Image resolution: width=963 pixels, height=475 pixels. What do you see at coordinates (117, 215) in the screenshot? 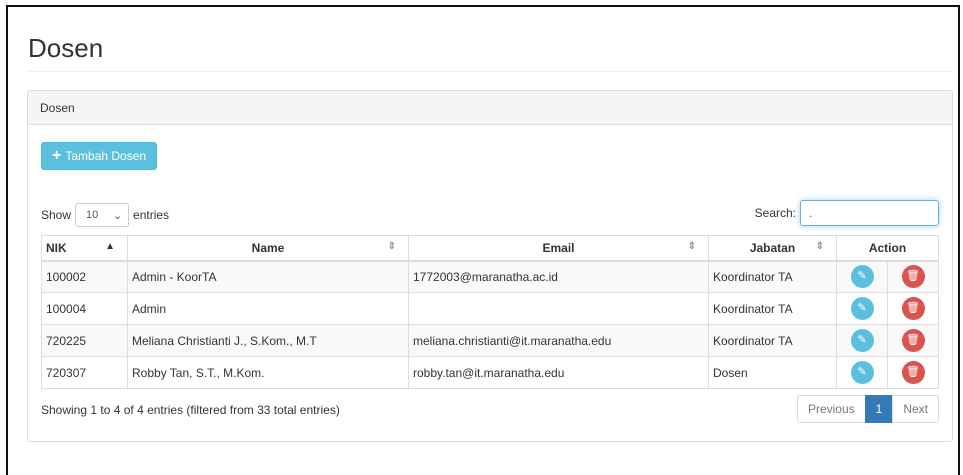
I see `chevron-down-icon: ⌄` at bounding box center [117, 215].